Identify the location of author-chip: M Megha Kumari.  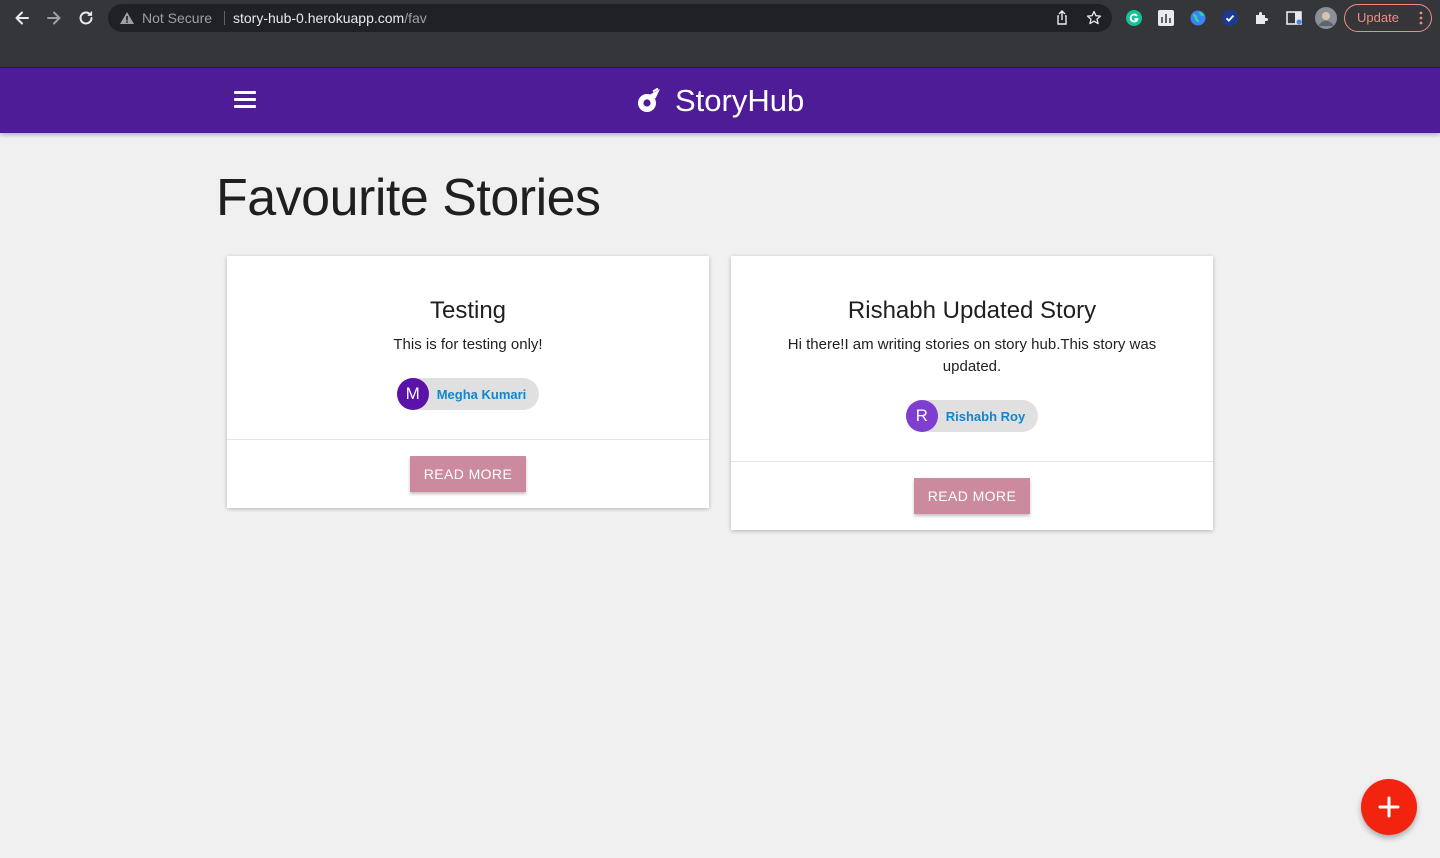
(468, 394).